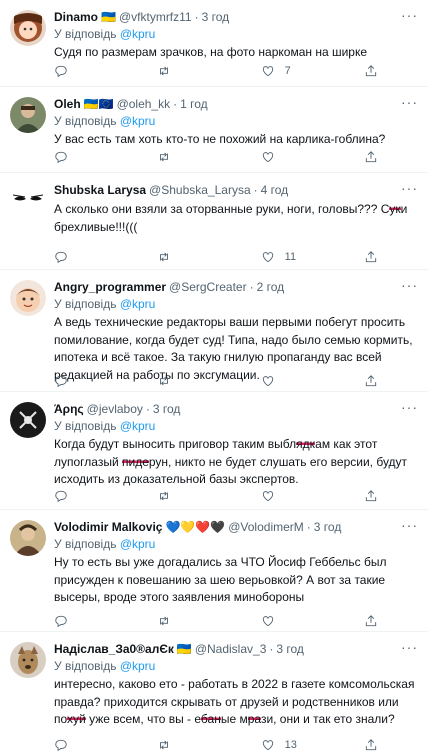 The height and width of the screenshot is (756, 428). I want to click on author-handle: @jevlaboy, so click(115, 409).